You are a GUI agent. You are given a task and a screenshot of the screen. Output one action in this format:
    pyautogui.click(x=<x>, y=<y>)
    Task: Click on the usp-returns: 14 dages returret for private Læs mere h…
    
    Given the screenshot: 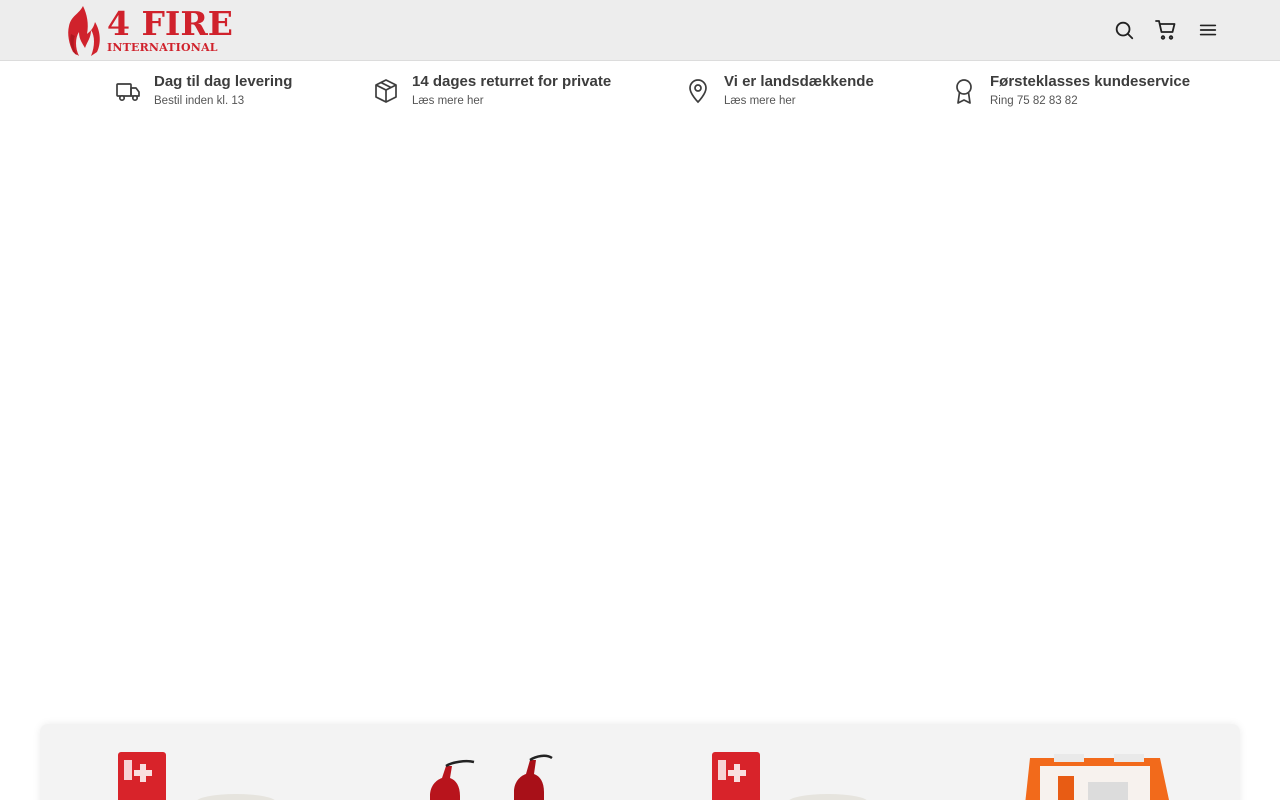 What is the action you would take?
    pyautogui.click(x=491, y=91)
    